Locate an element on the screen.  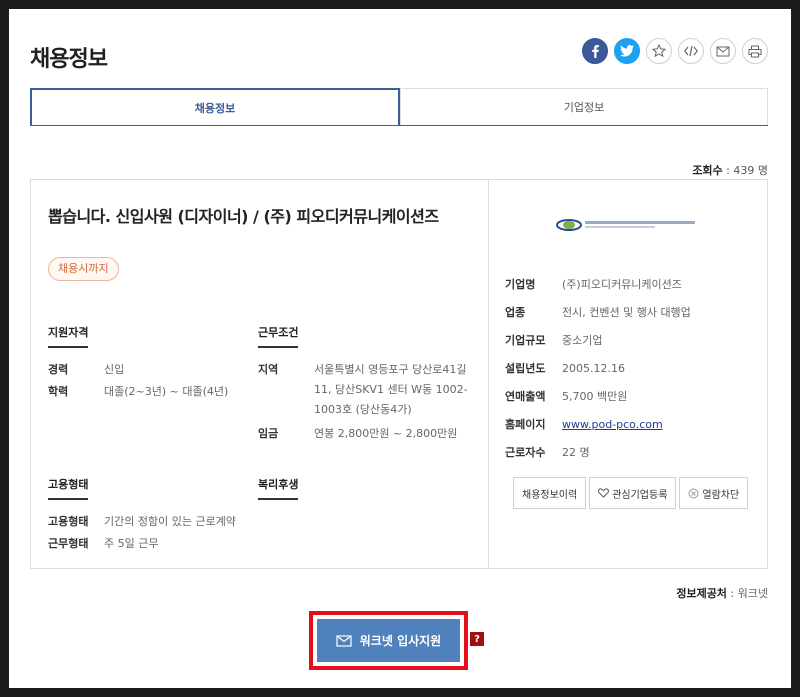
row-value: 연봉 2,800만원 ~ 2,800만원 is located at coordinates (386, 433).